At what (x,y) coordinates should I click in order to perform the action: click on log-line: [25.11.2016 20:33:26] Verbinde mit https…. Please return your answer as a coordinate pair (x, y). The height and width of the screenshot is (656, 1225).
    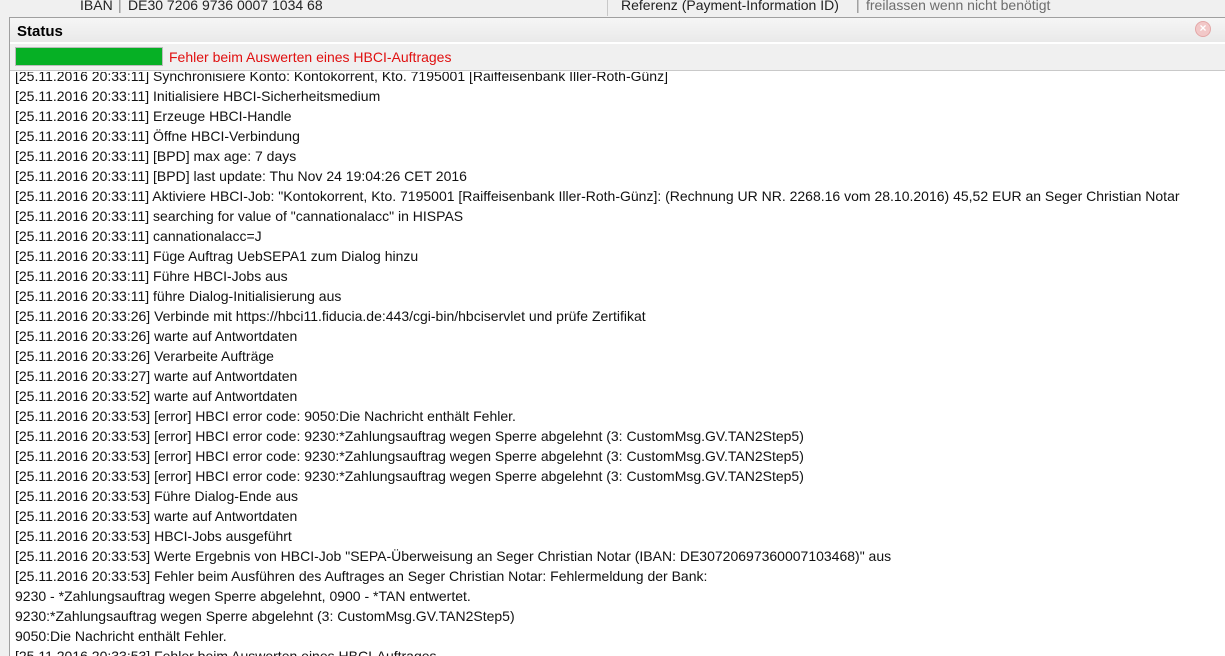
    Looking at the image, I should click on (330, 316).